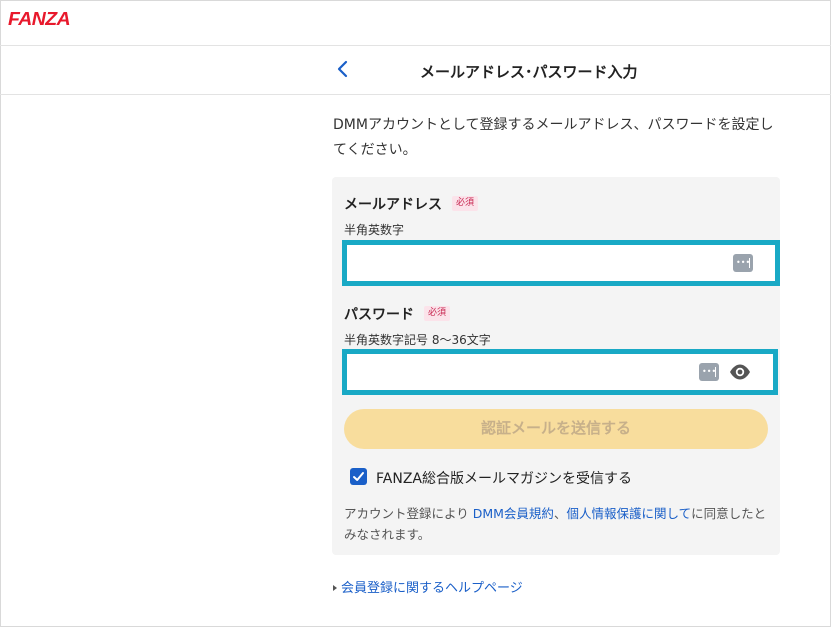 The height and width of the screenshot is (627, 831). What do you see at coordinates (628, 513) in the screenshot?
I see `privacy-policy-link: 個人情報保護に関して` at bounding box center [628, 513].